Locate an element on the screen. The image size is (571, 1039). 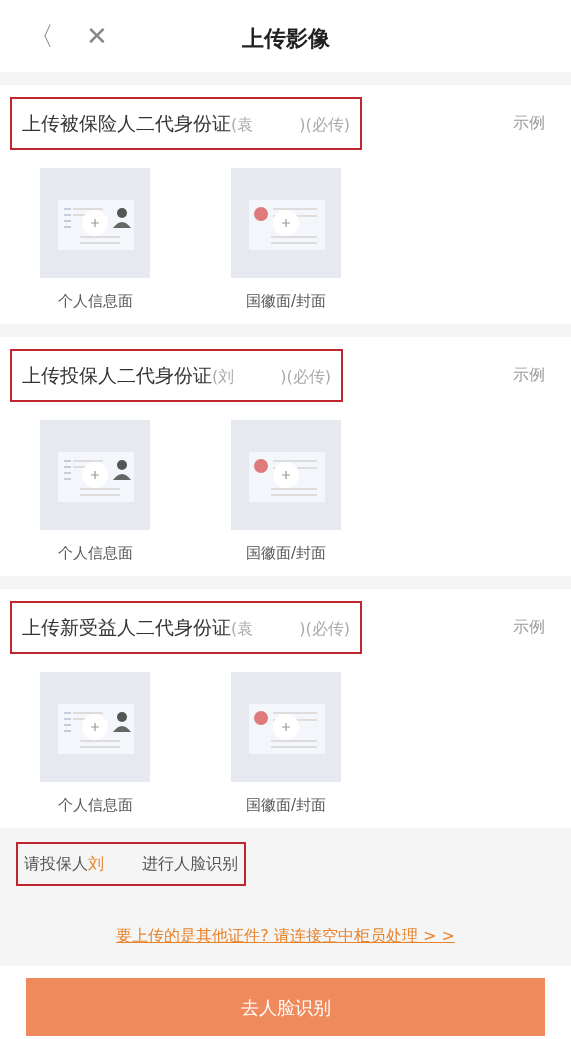
name-hint: (刘 is located at coordinates (223, 377).